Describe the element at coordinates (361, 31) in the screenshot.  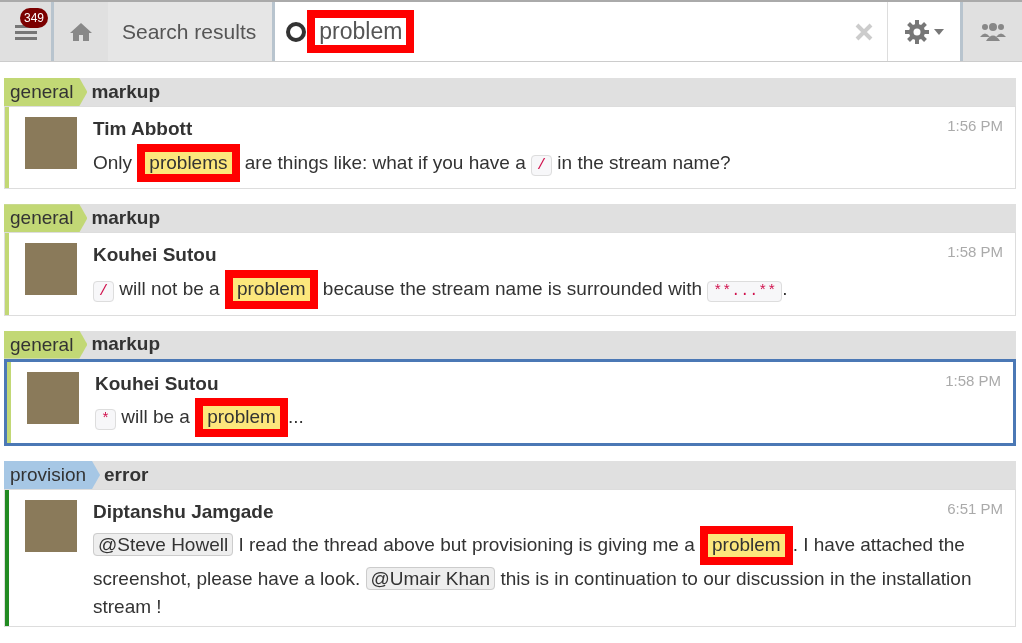
I see `search-input: problem` at that location.